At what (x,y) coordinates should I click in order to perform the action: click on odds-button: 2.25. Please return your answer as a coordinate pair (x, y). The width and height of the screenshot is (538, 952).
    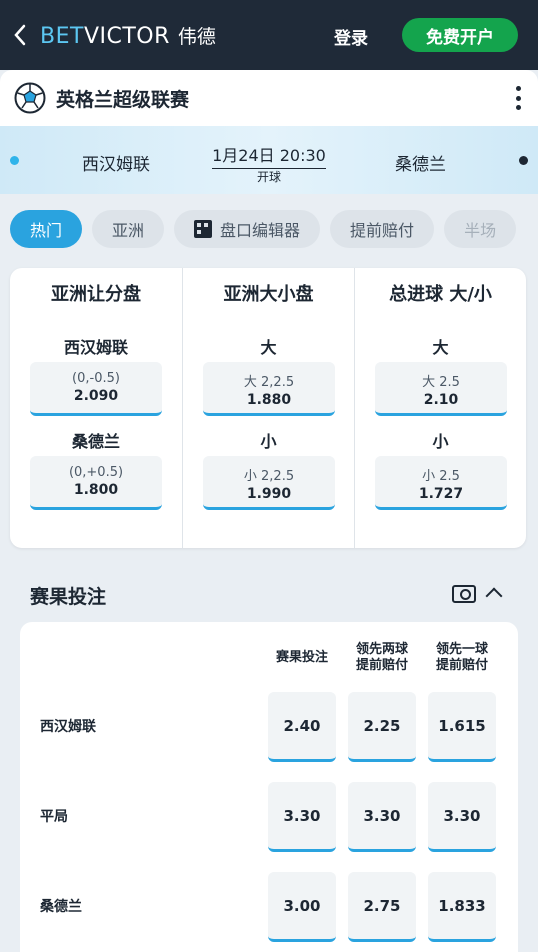
    Looking at the image, I should click on (382, 727).